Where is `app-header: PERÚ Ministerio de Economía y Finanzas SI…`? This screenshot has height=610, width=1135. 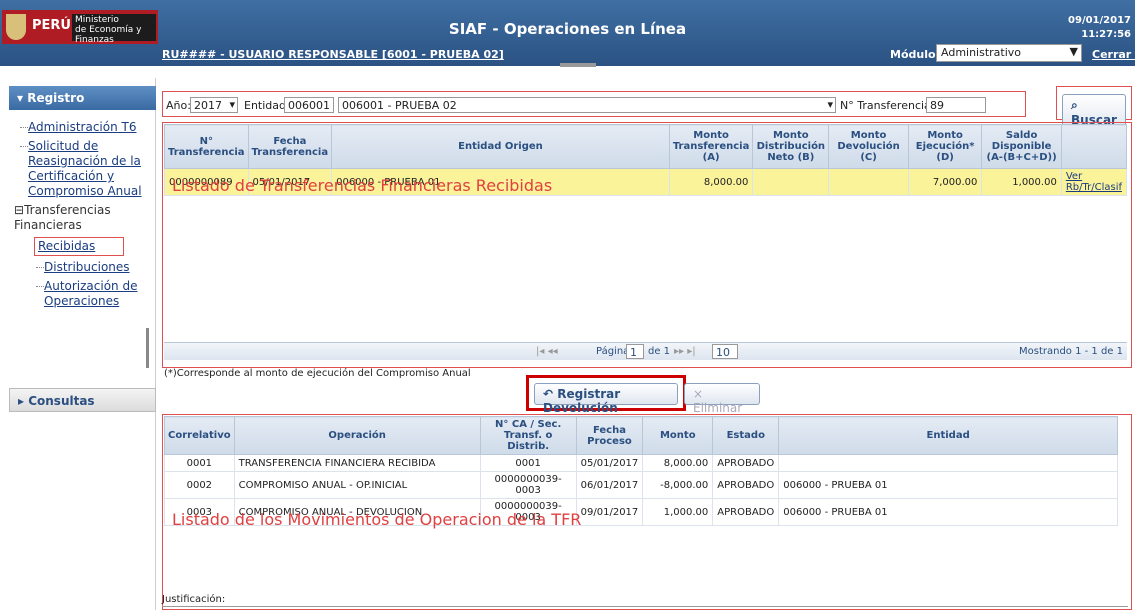
app-header: PERÚ Ministerio de Economía y Finanzas SI… is located at coordinates (567, 33).